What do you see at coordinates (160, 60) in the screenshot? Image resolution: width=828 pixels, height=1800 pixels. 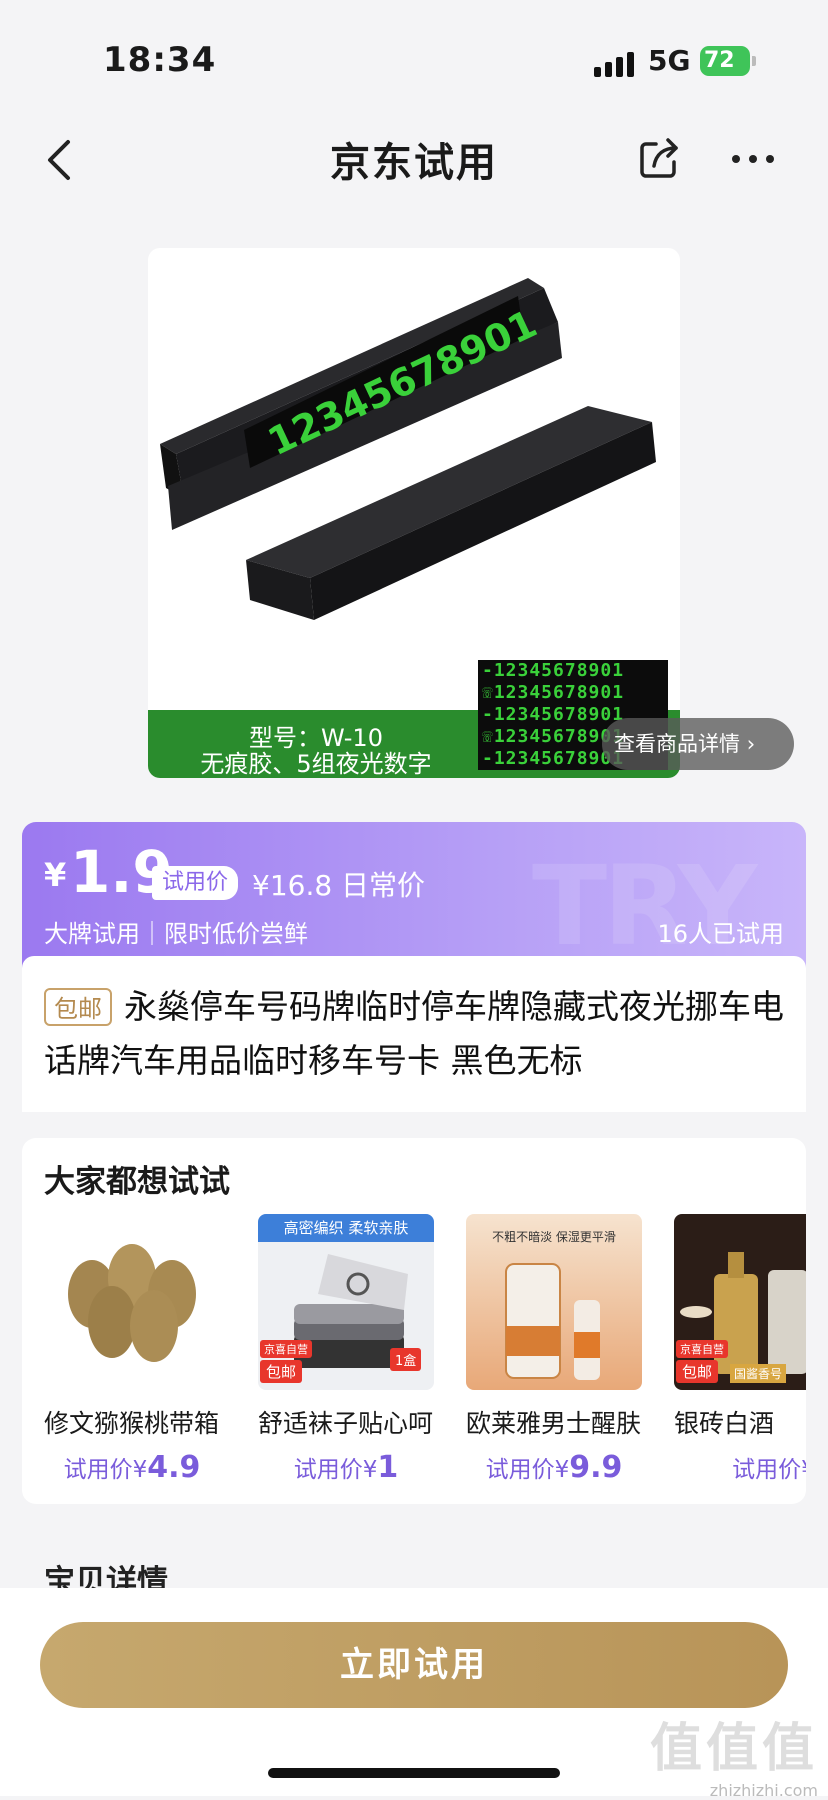 I see `status-time: 18:34` at bounding box center [160, 60].